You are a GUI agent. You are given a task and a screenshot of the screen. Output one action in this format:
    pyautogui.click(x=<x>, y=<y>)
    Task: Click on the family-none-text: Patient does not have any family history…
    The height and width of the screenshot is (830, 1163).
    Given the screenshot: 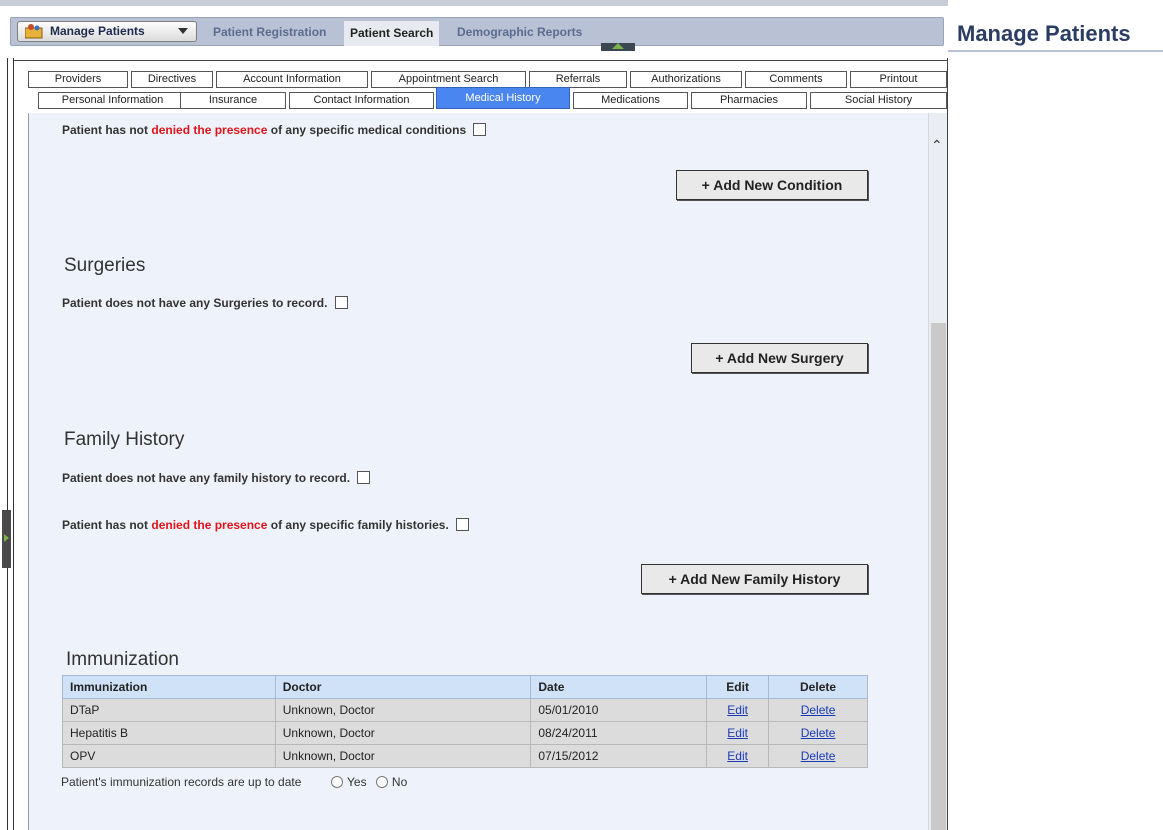 What is the action you would take?
    pyautogui.click(x=206, y=478)
    